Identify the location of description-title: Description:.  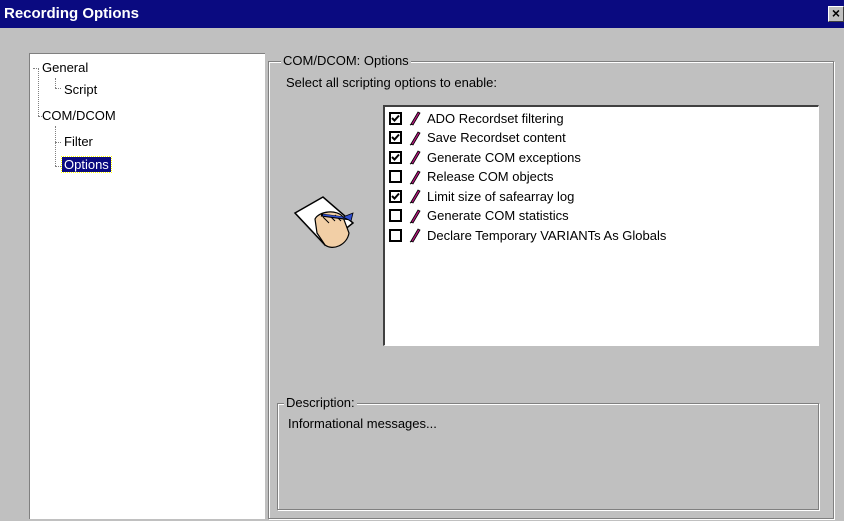
(320, 402).